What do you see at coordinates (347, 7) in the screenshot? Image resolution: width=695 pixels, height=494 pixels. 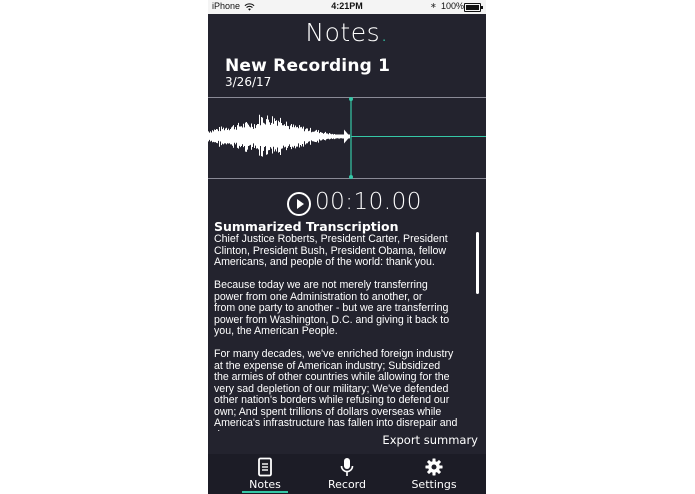 I see `status-bar: iPhone 4:21PM ∗ 100%` at bounding box center [347, 7].